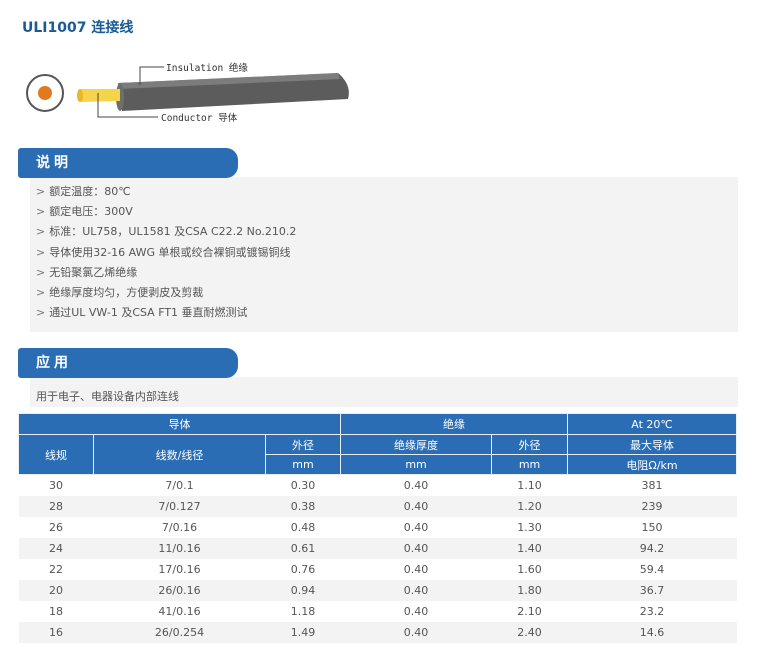 The image size is (761, 655). I want to click on cell-conductor-od: 0.30, so click(303, 485).